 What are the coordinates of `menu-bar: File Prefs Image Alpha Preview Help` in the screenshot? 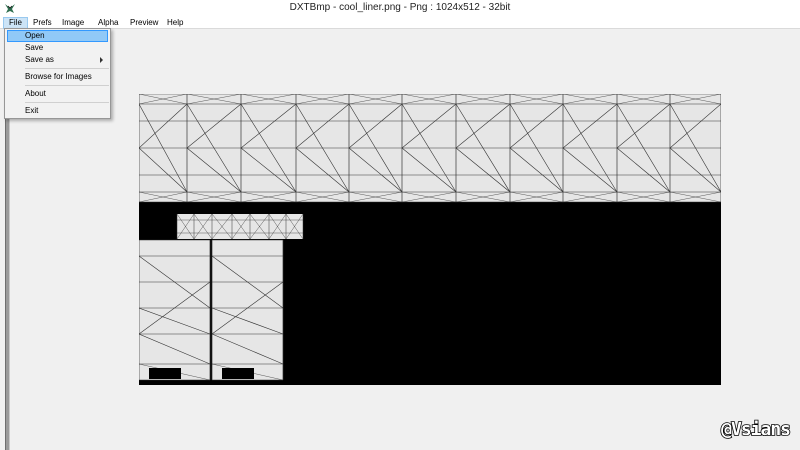 It's located at (400, 23).